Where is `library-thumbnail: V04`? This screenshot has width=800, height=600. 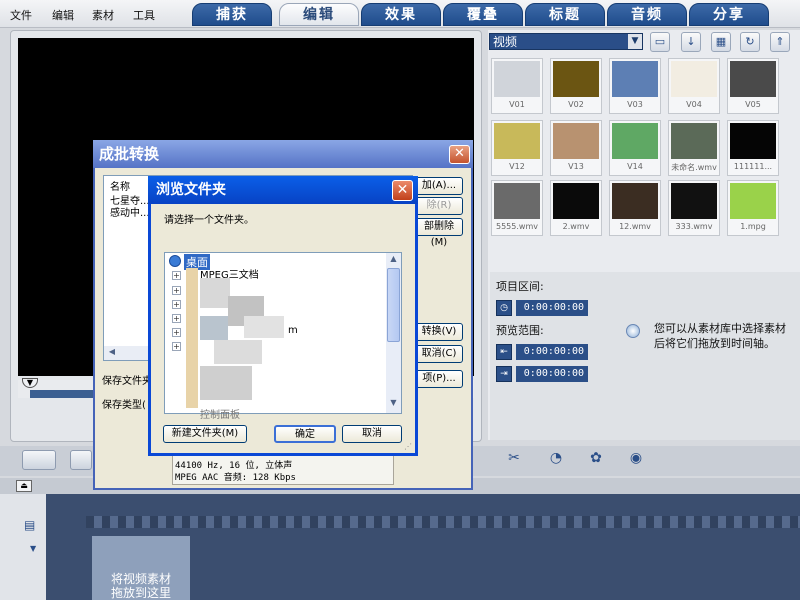
library-thumbnail: V04 is located at coordinates (694, 86).